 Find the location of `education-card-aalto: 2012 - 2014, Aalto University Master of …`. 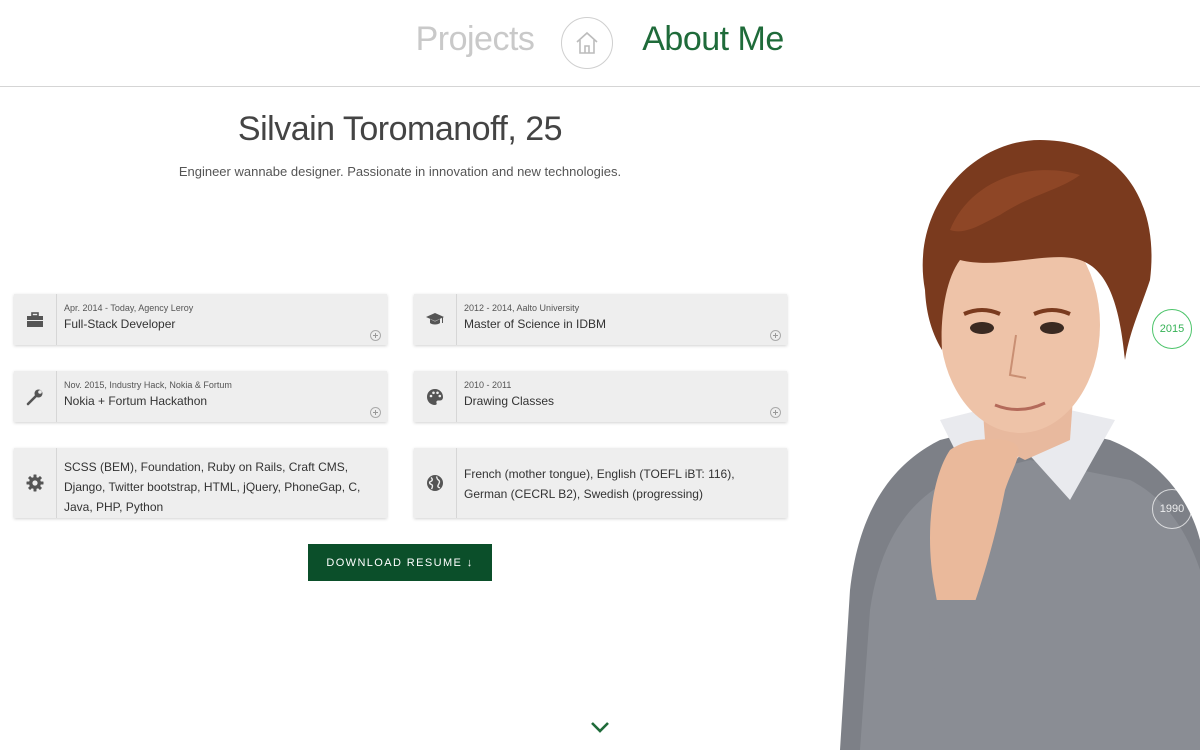

education-card-aalto: 2012 - 2014, Aalto University Master of … is located at coordinates (600, 319).